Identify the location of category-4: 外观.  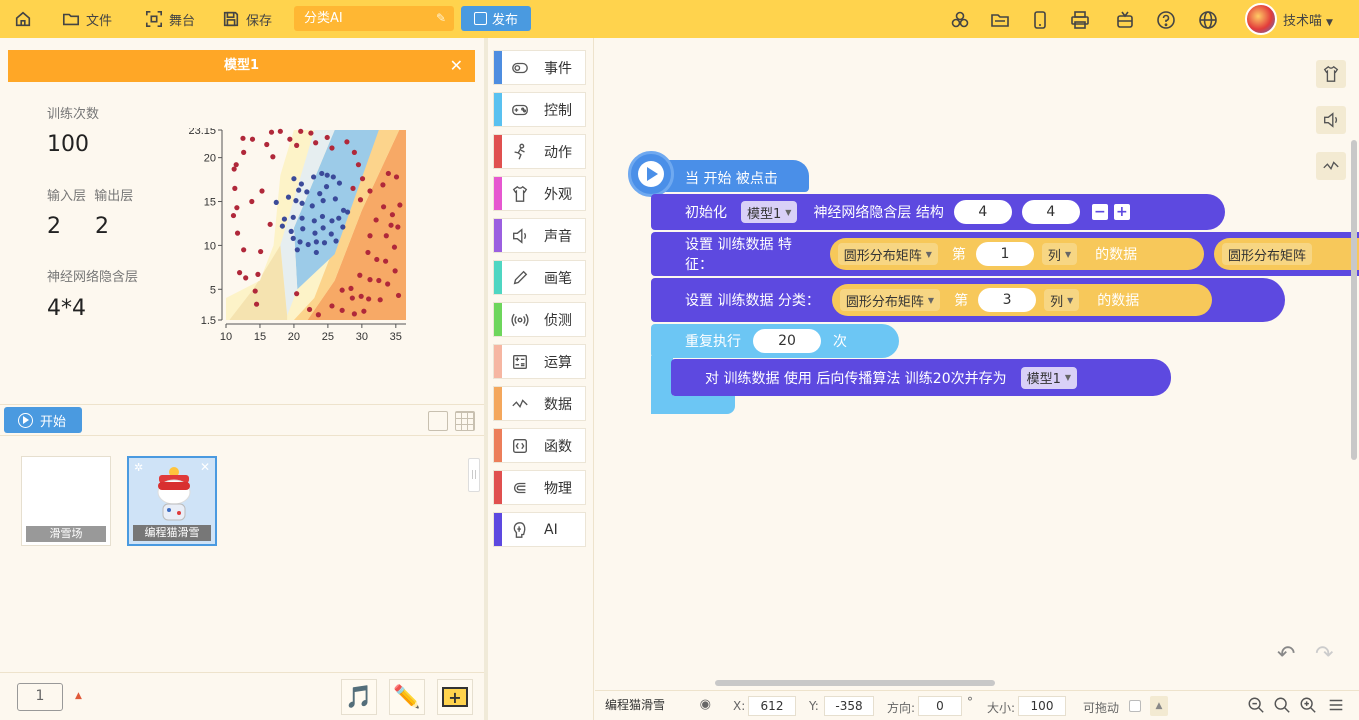
(539, 193).